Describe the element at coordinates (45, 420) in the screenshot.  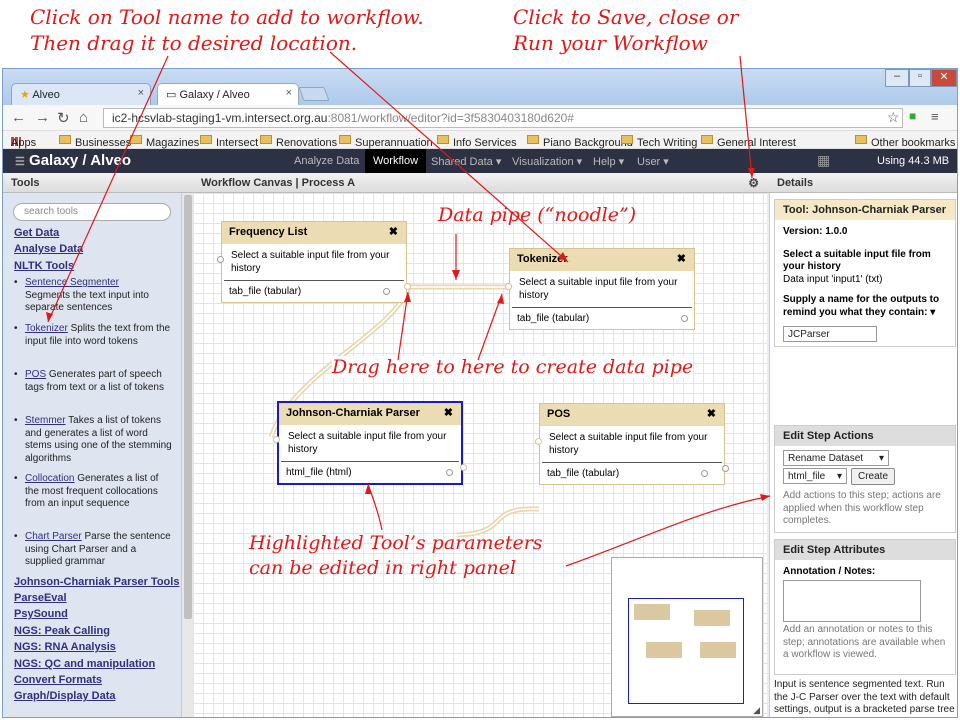
I see `tool-link: Stemmer` at that location.